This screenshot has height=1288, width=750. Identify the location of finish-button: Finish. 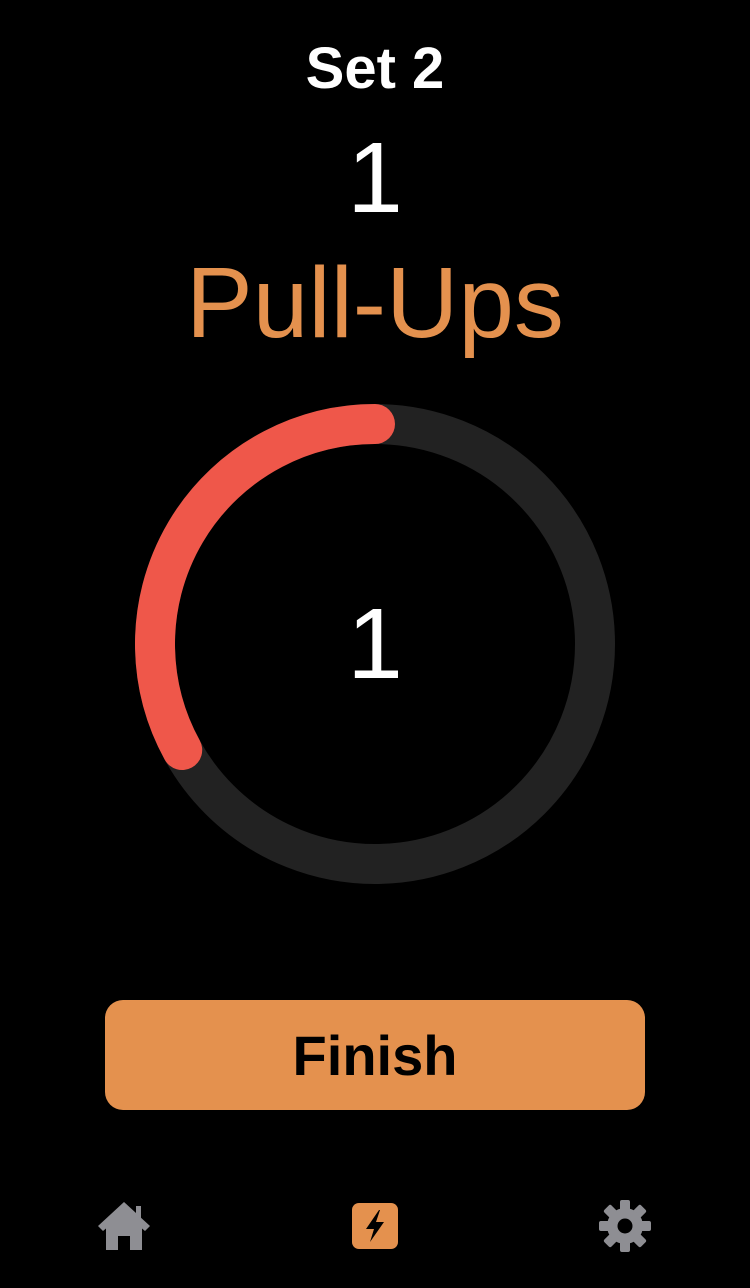
(375, 1055).